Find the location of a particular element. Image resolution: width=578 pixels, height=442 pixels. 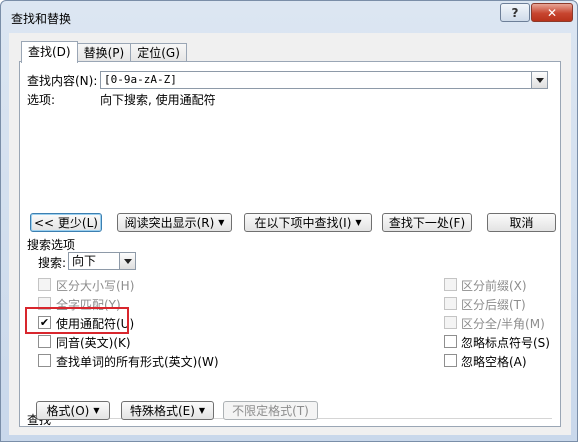

reading-highlight-button: 阅读突出显示(R) ▼ is located at coordinates (174, 222).